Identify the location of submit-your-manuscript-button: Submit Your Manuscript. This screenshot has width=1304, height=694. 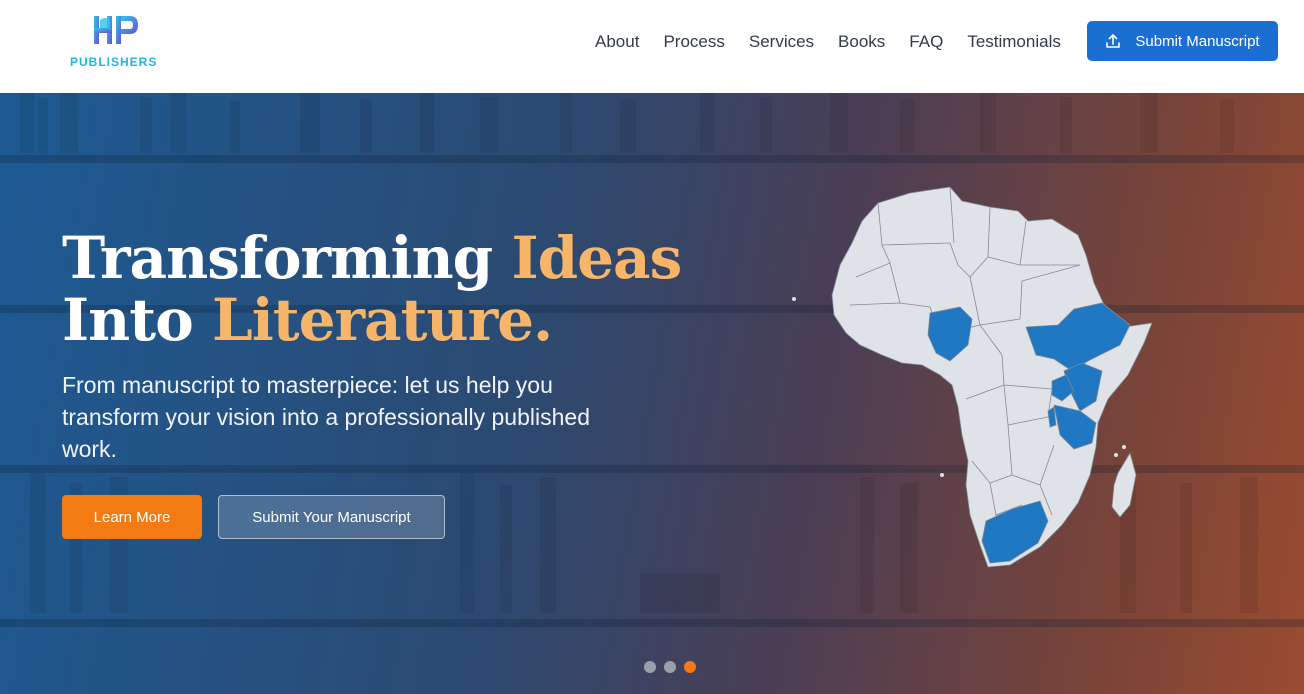
(331, 517).